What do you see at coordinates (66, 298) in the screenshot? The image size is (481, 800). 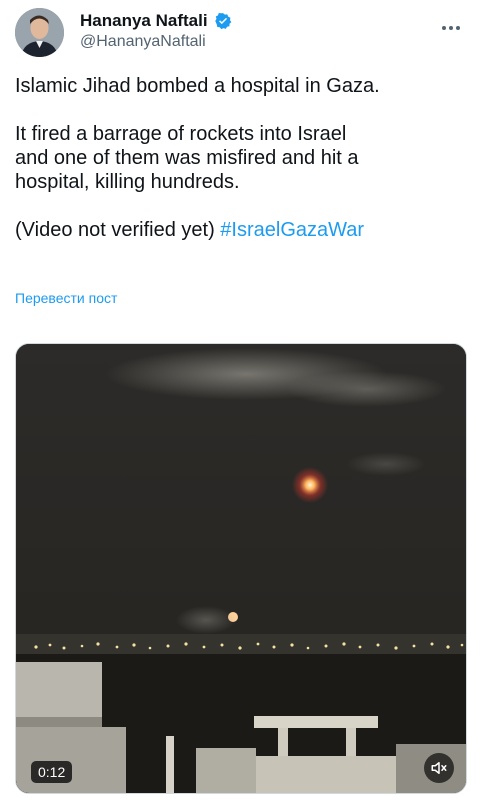 I see `translate-post-link: Перевести пост` at bounding box center [66, 298].